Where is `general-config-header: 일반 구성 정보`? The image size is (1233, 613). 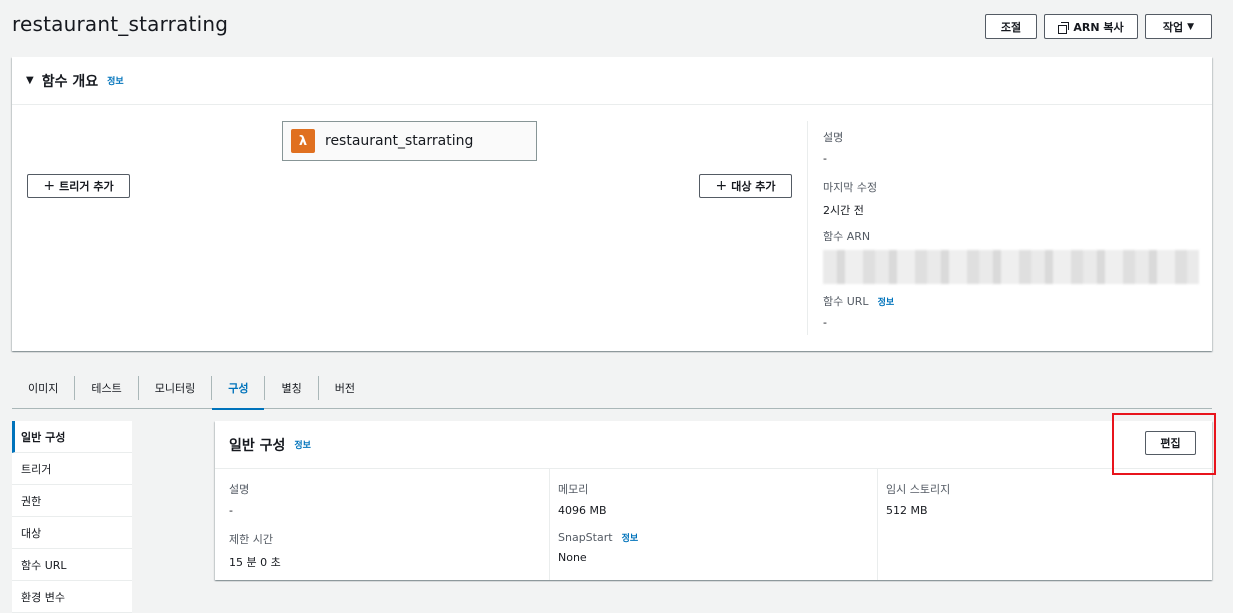
general-config-header: 일반 구성 정보 is located at coordinates (713, 445).